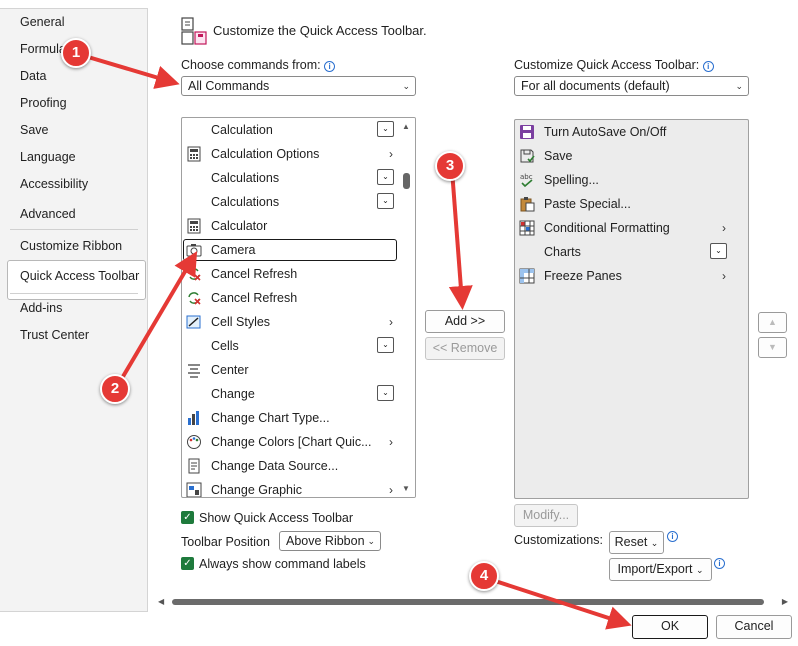 The height and width of the screenshot is (646, 798). I want to click on annotation-marker-2: 2, so click(115, 389).